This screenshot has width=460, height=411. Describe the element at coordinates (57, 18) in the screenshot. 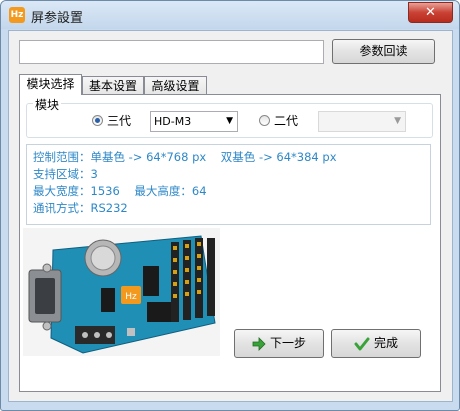

I see `window-title: 屏参設置` at that location.